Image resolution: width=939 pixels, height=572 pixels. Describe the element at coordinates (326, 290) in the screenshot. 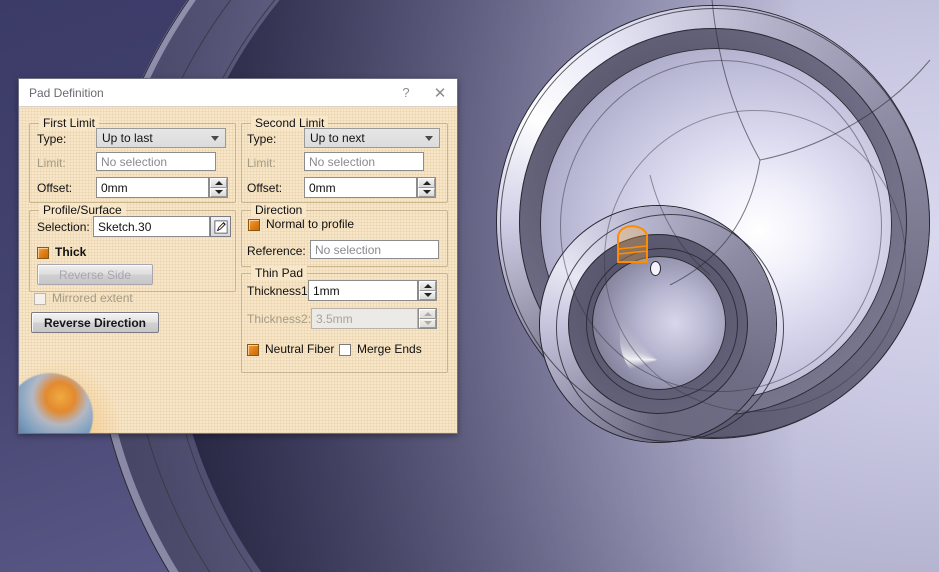

I see `thickness1-value: 1mm` at that location.